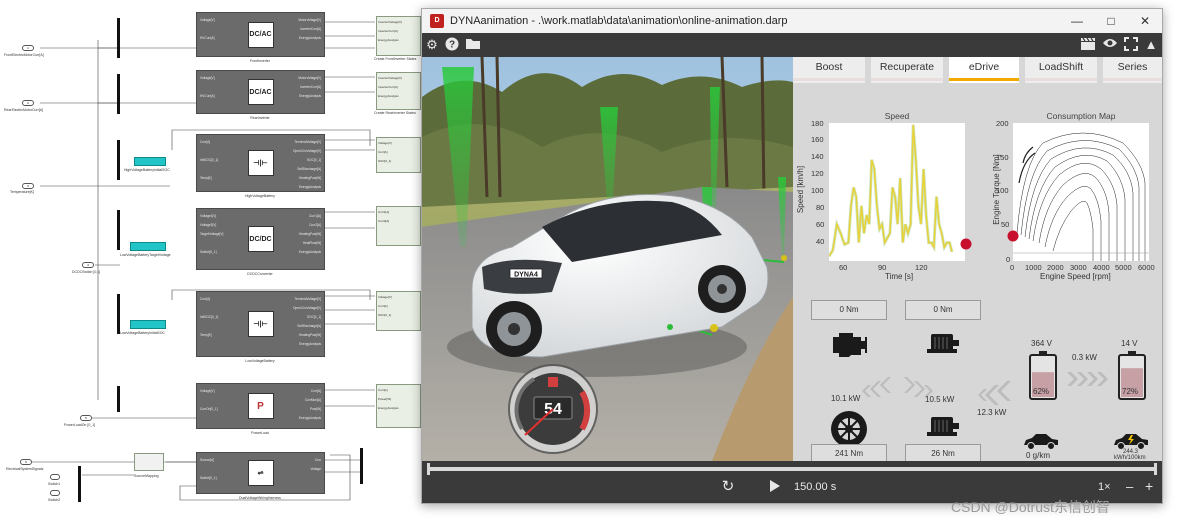 This screenshot has width=1182, height=525. Describe the element at coordinates (260, 473) in the screenshot. I see `harness-block: Source[A] Switch[0_1] Curr Voltage ⇌` at that location.